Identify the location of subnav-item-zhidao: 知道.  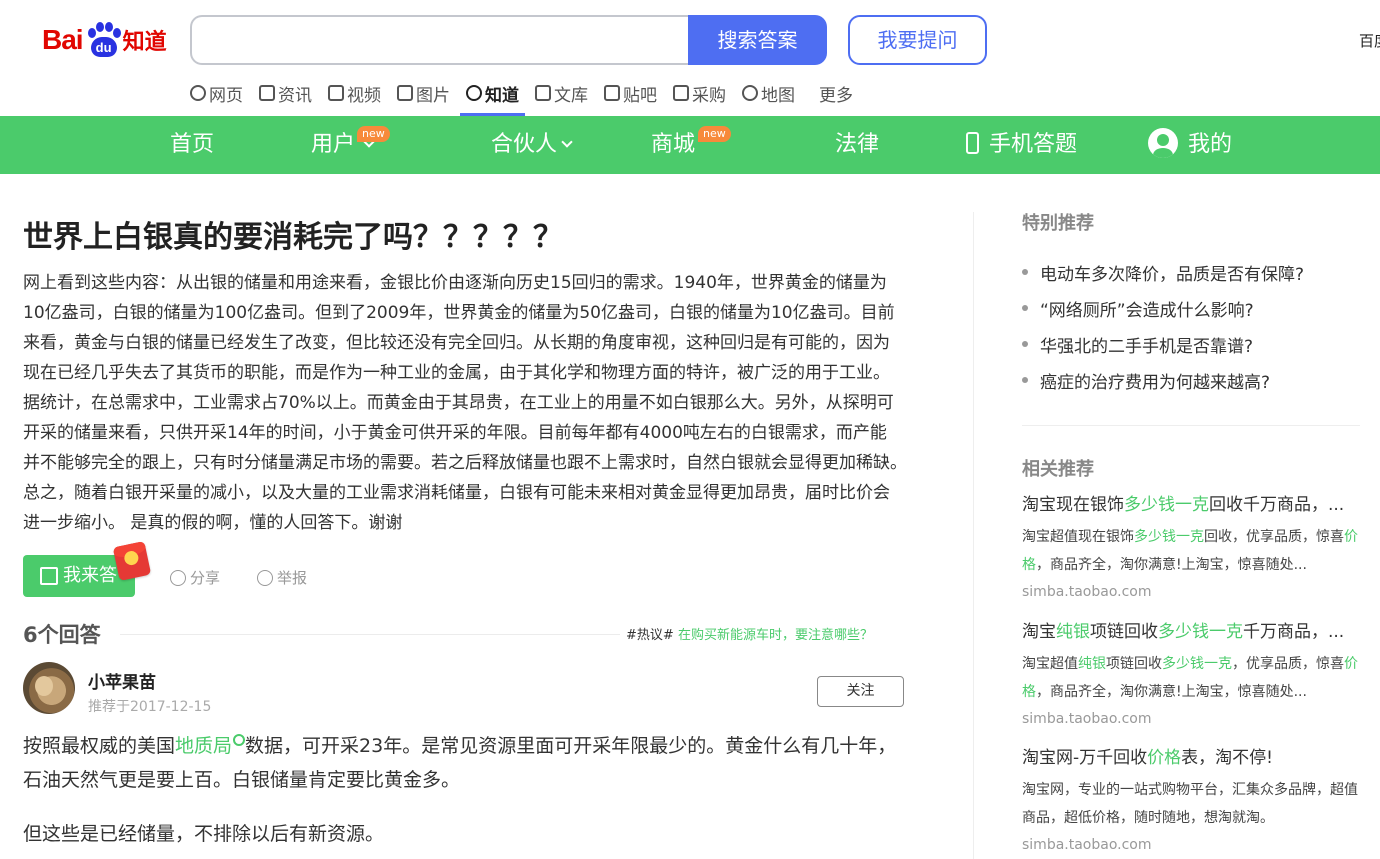
(492, 97).